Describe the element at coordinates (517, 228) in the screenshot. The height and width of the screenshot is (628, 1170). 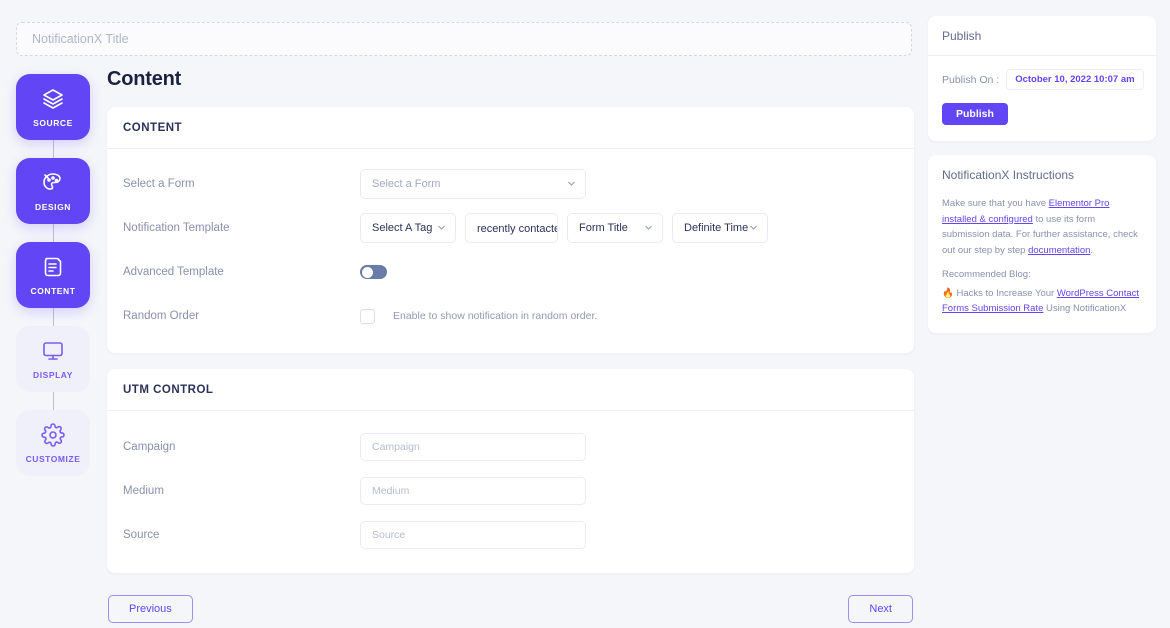
I see `recently-contacted-value: recently contacted ↘` at that location.